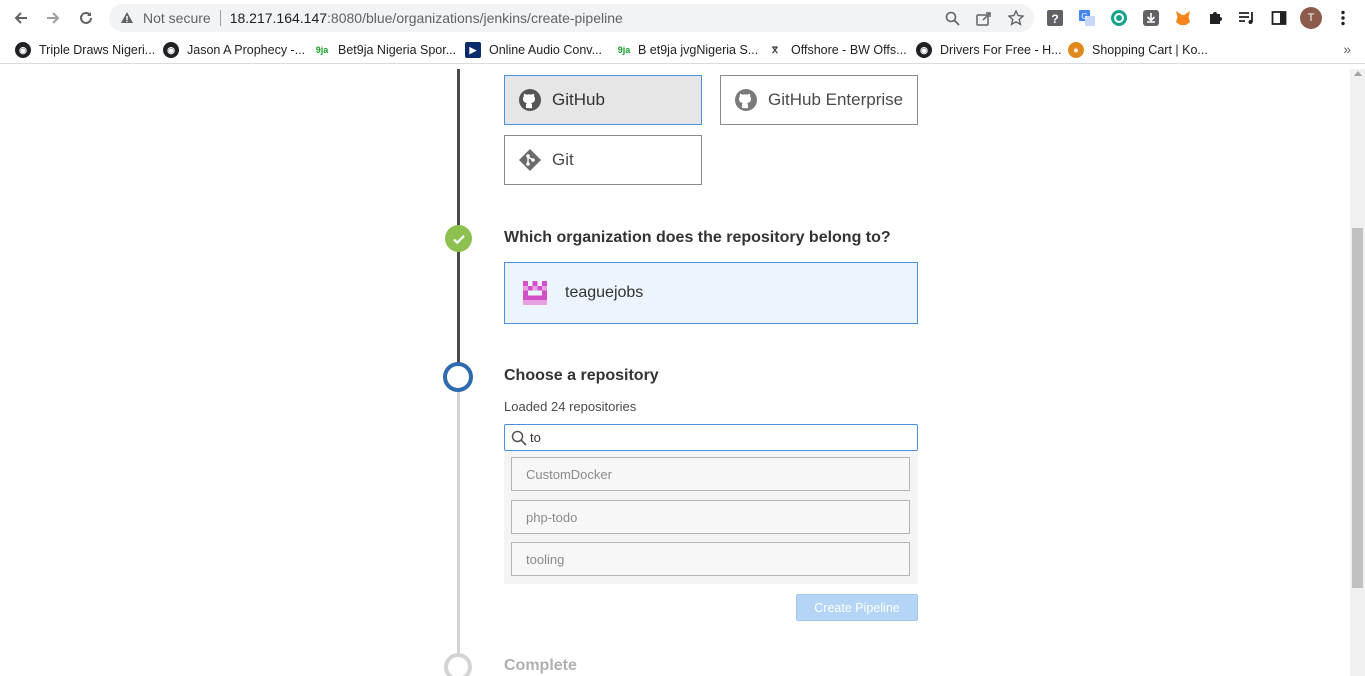  Describe the element at coordinates (540, 665) in the screenshot. I see `complete-step-title: Complete` at that location.